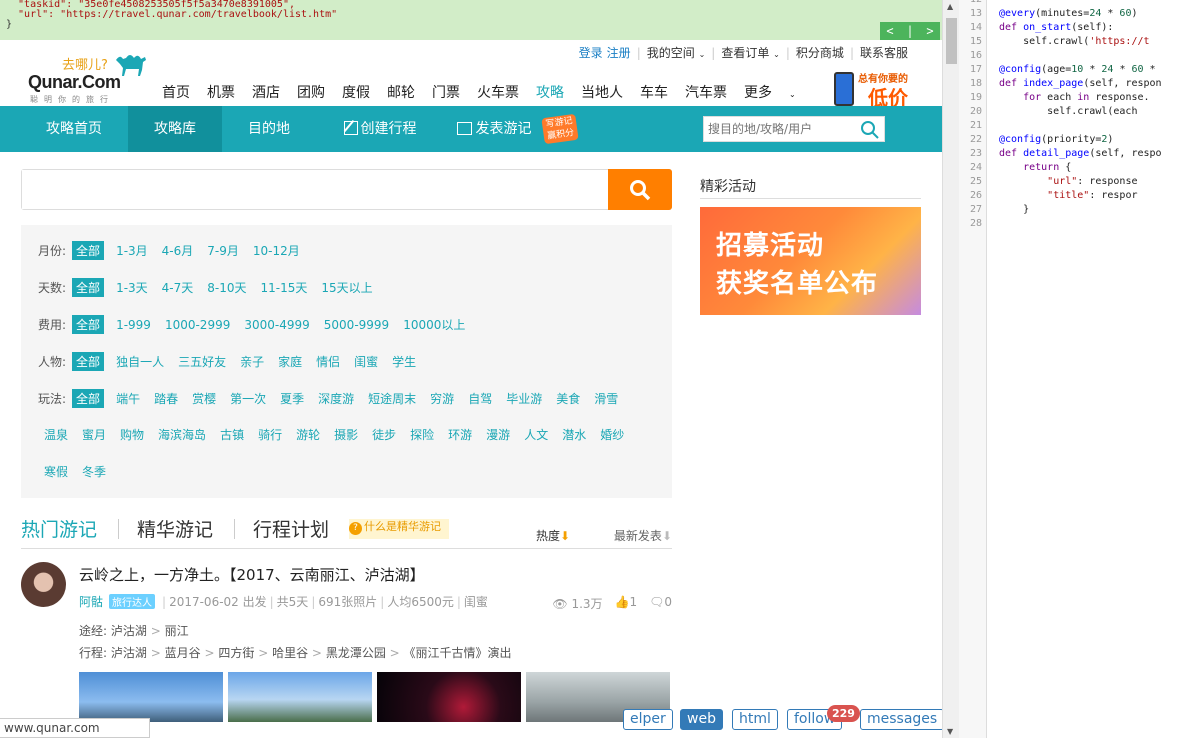  I want to click on page-scrollbar: ▲ ▼, so click(950, 369).